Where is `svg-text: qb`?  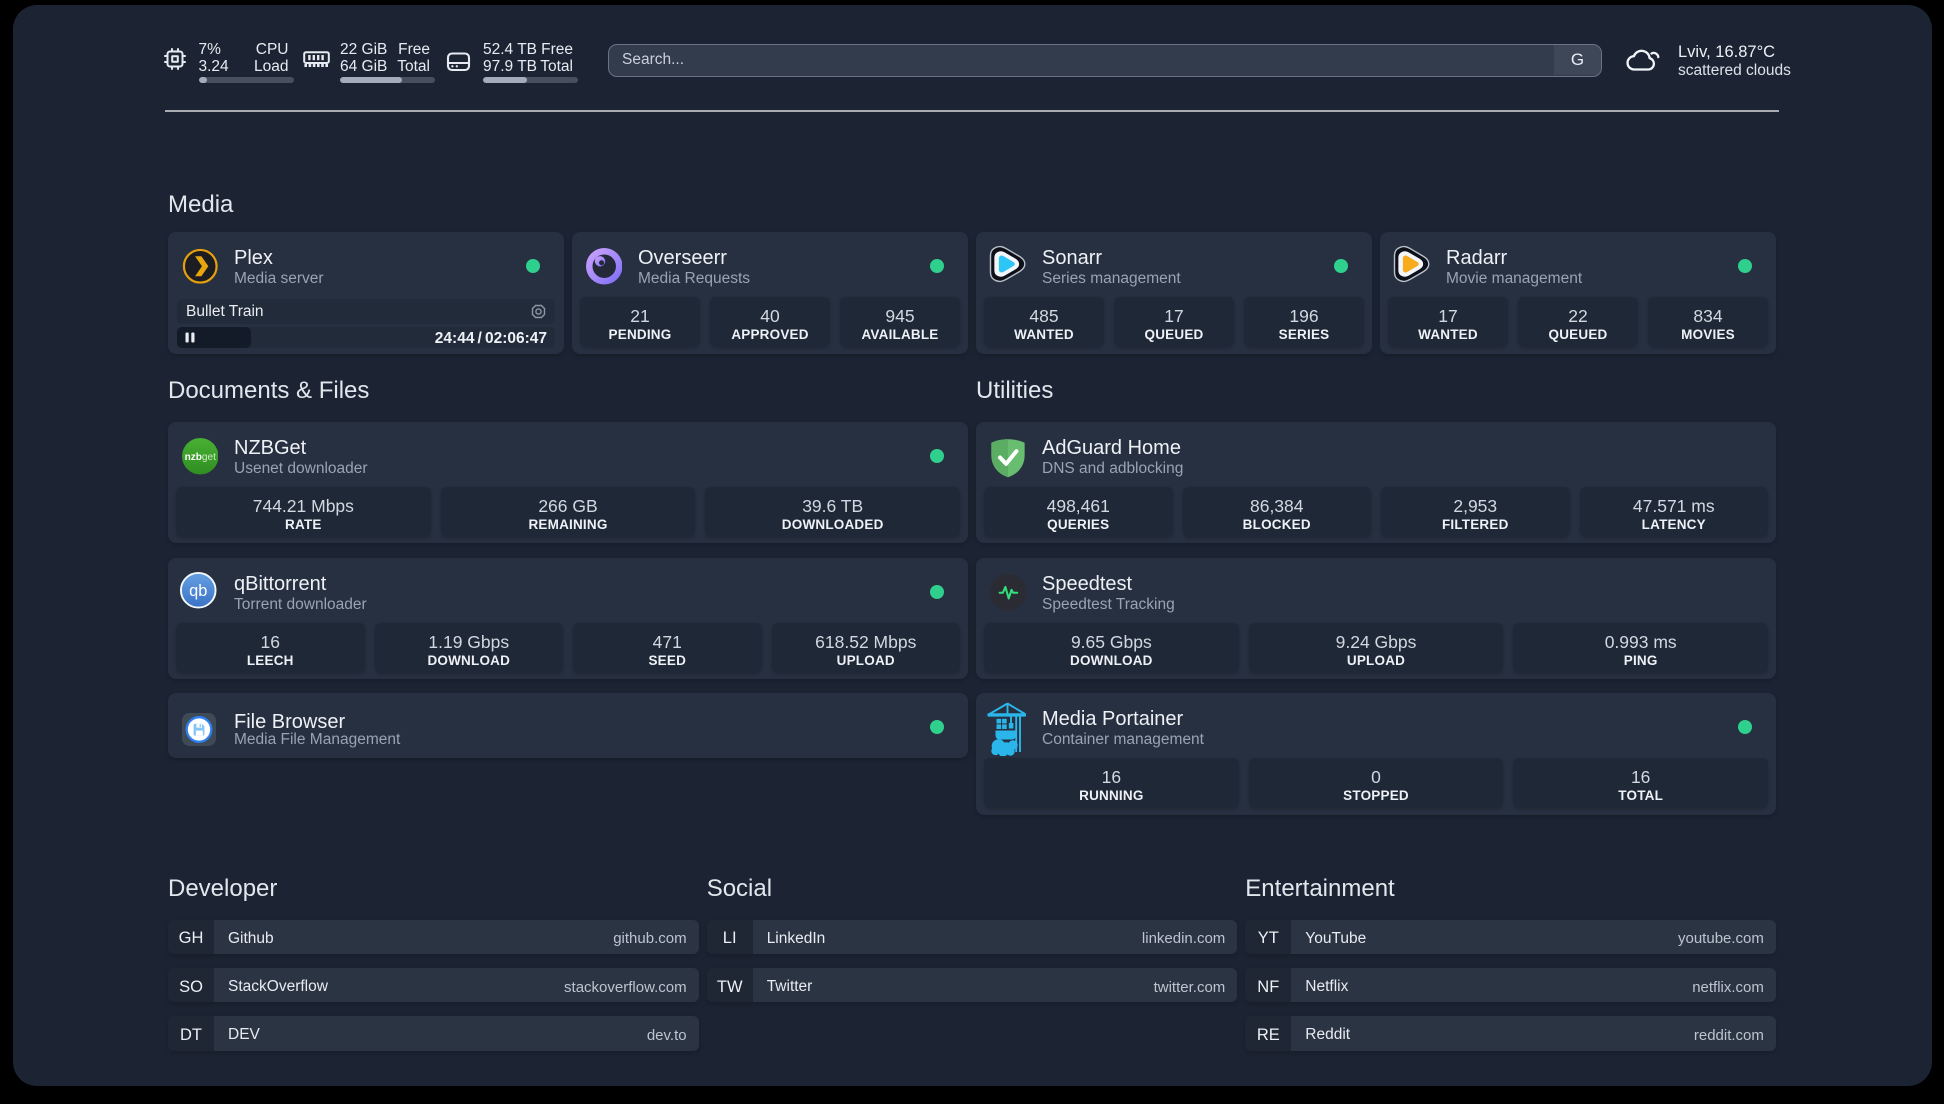
svg-text: qb is located at coordinates (198, 591).